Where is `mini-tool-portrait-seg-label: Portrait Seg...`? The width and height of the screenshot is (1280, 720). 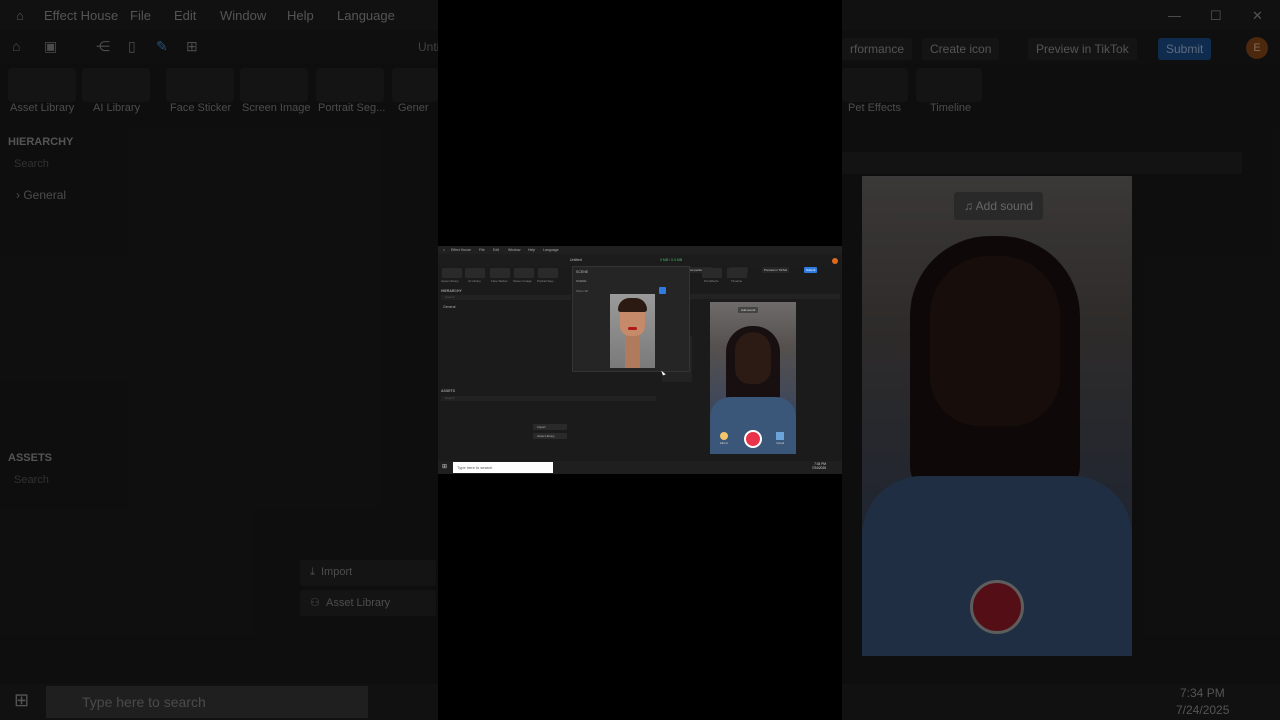 mini-tool-portrait-seg-label: Portrait Seg... is located at coordinates (546, 281).